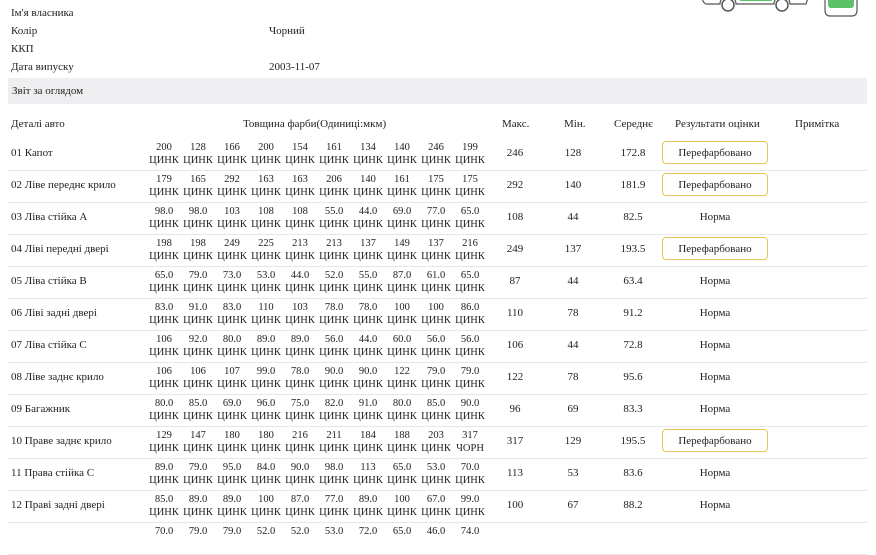 The width and height of the screenshot is (876, 555). I want to click on thickness-value: 67.0, so click(436, 499).